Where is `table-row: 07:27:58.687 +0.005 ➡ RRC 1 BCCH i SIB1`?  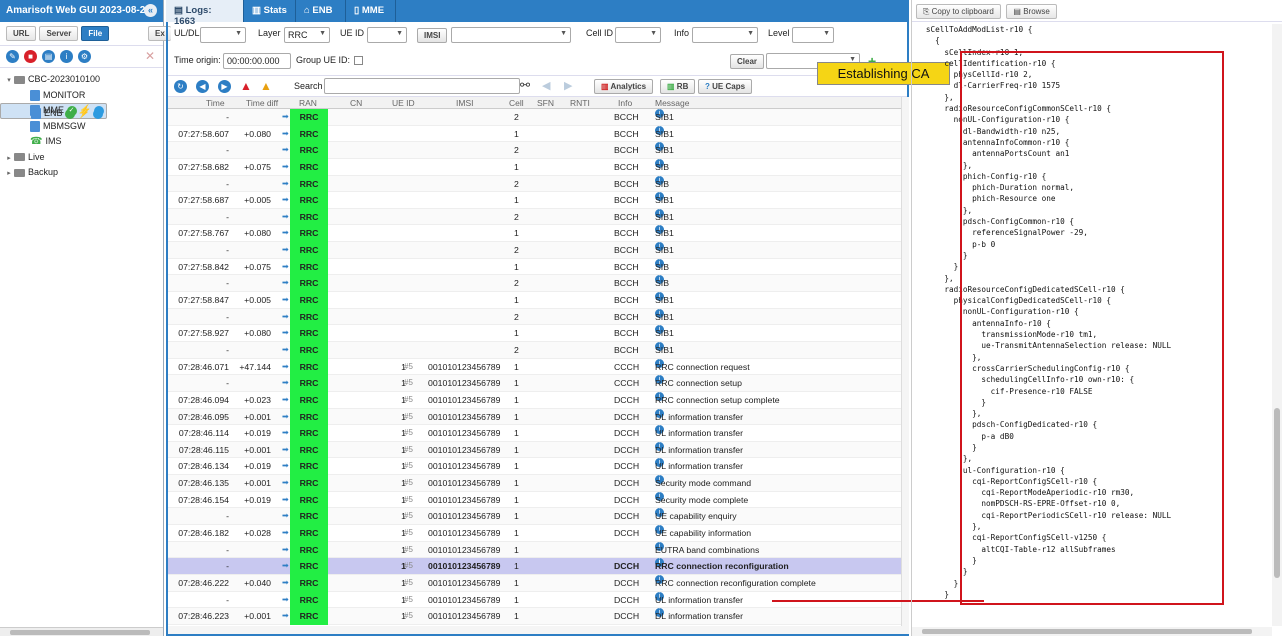
table-row: 07:27:58.687 +0.005 ➡ RRC 1 BCCH i SIB1 is located at coordinates (534, 200).